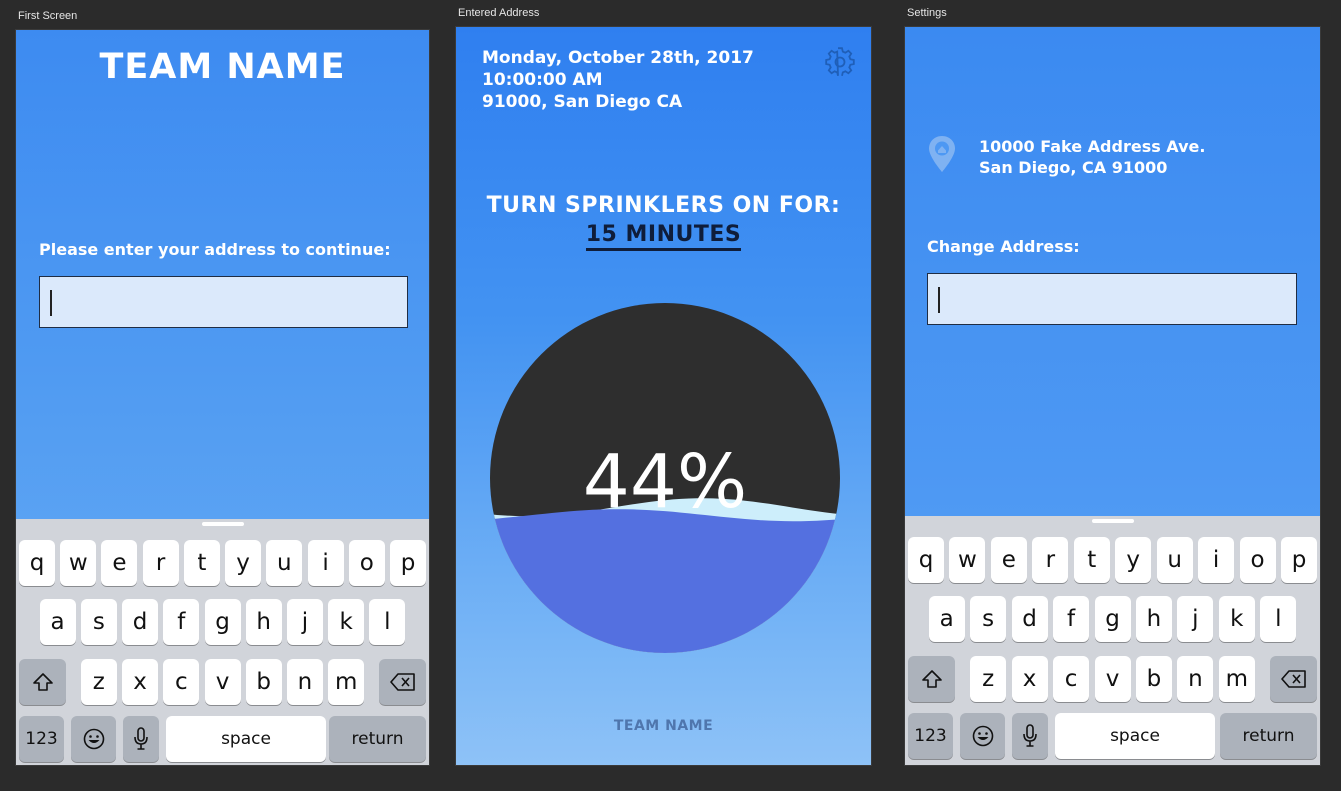  I want to click on shift-icon, so click(931, 679).